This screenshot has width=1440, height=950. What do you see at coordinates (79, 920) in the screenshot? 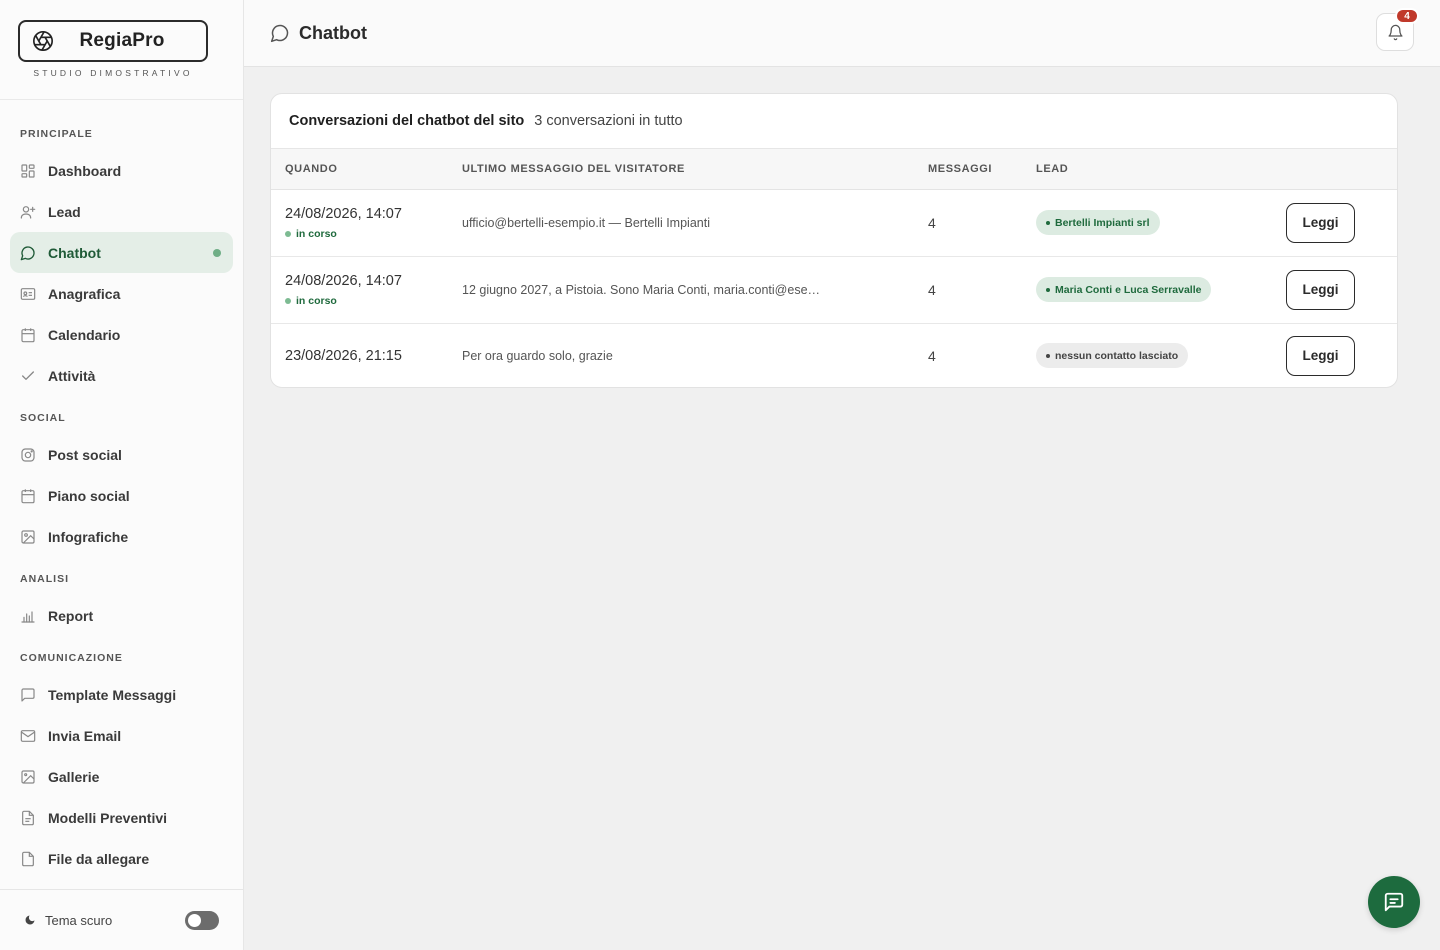
I see `dark-theme-label: Tema scuro` at bounding box center [79, 920].